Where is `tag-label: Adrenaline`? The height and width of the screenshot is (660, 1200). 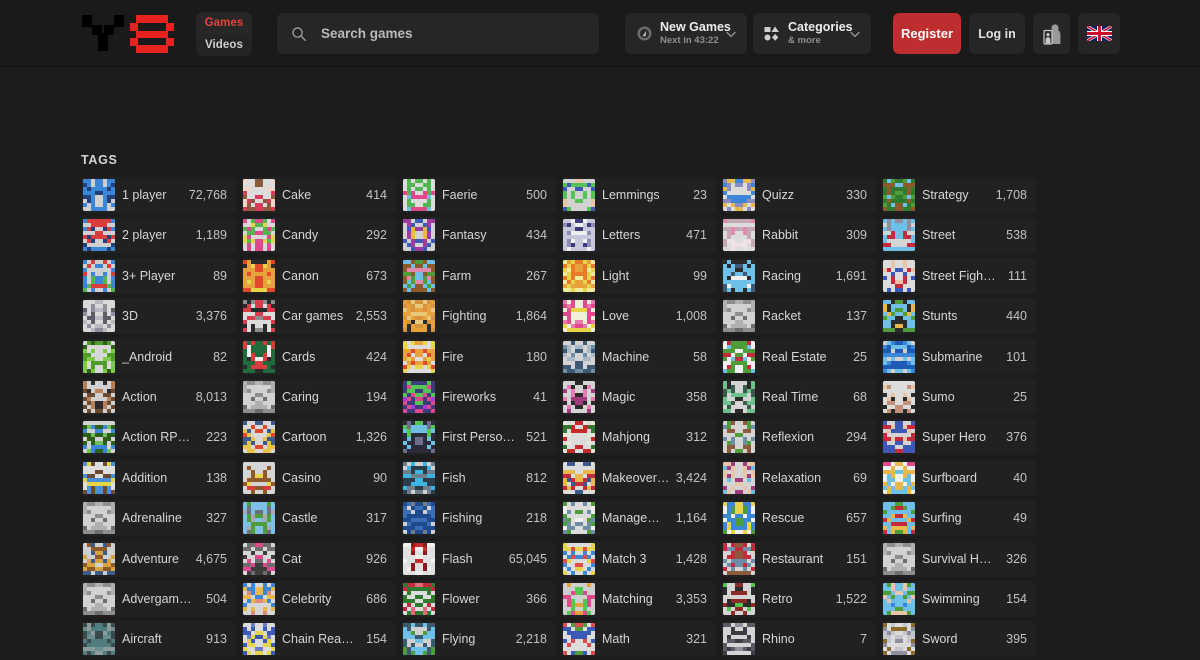 tag-label: Adrenaline is located at coordinates (152, 518).